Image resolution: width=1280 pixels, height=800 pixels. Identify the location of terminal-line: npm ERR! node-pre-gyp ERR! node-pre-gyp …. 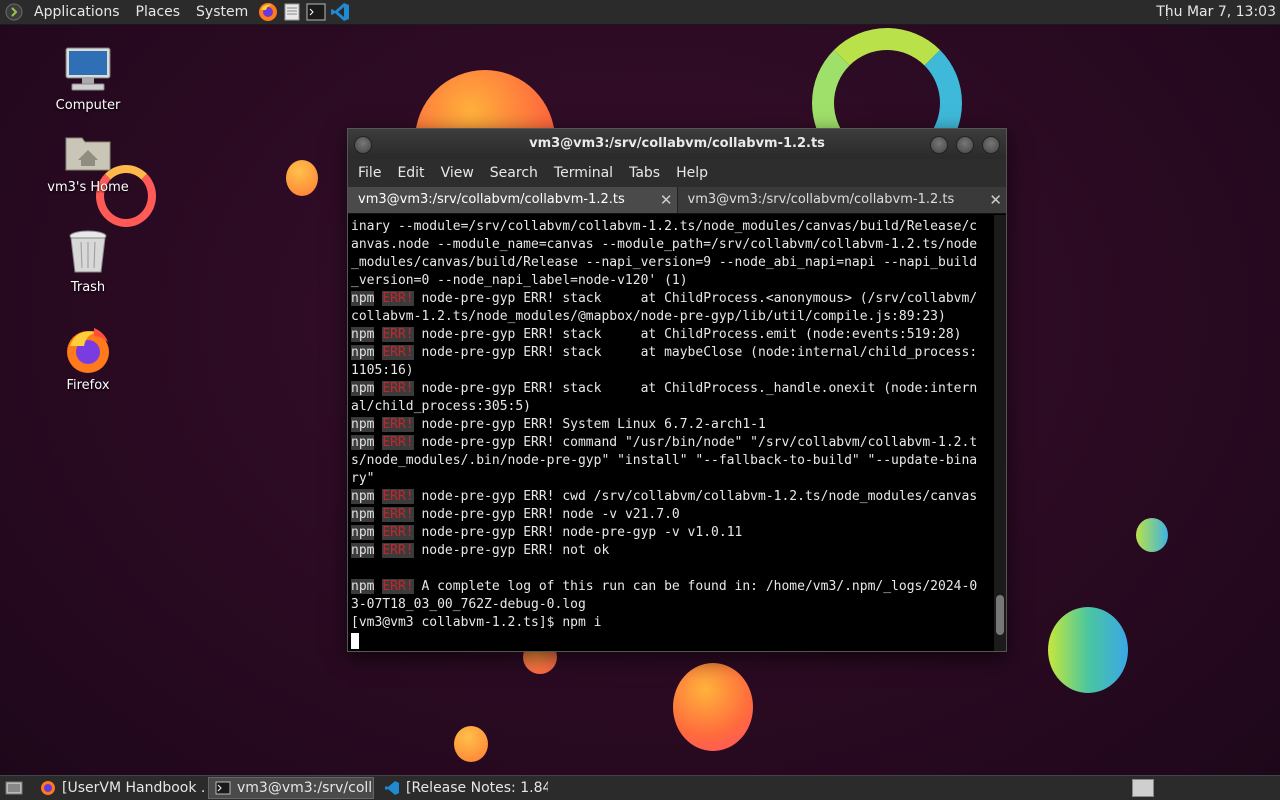
(671, 533).